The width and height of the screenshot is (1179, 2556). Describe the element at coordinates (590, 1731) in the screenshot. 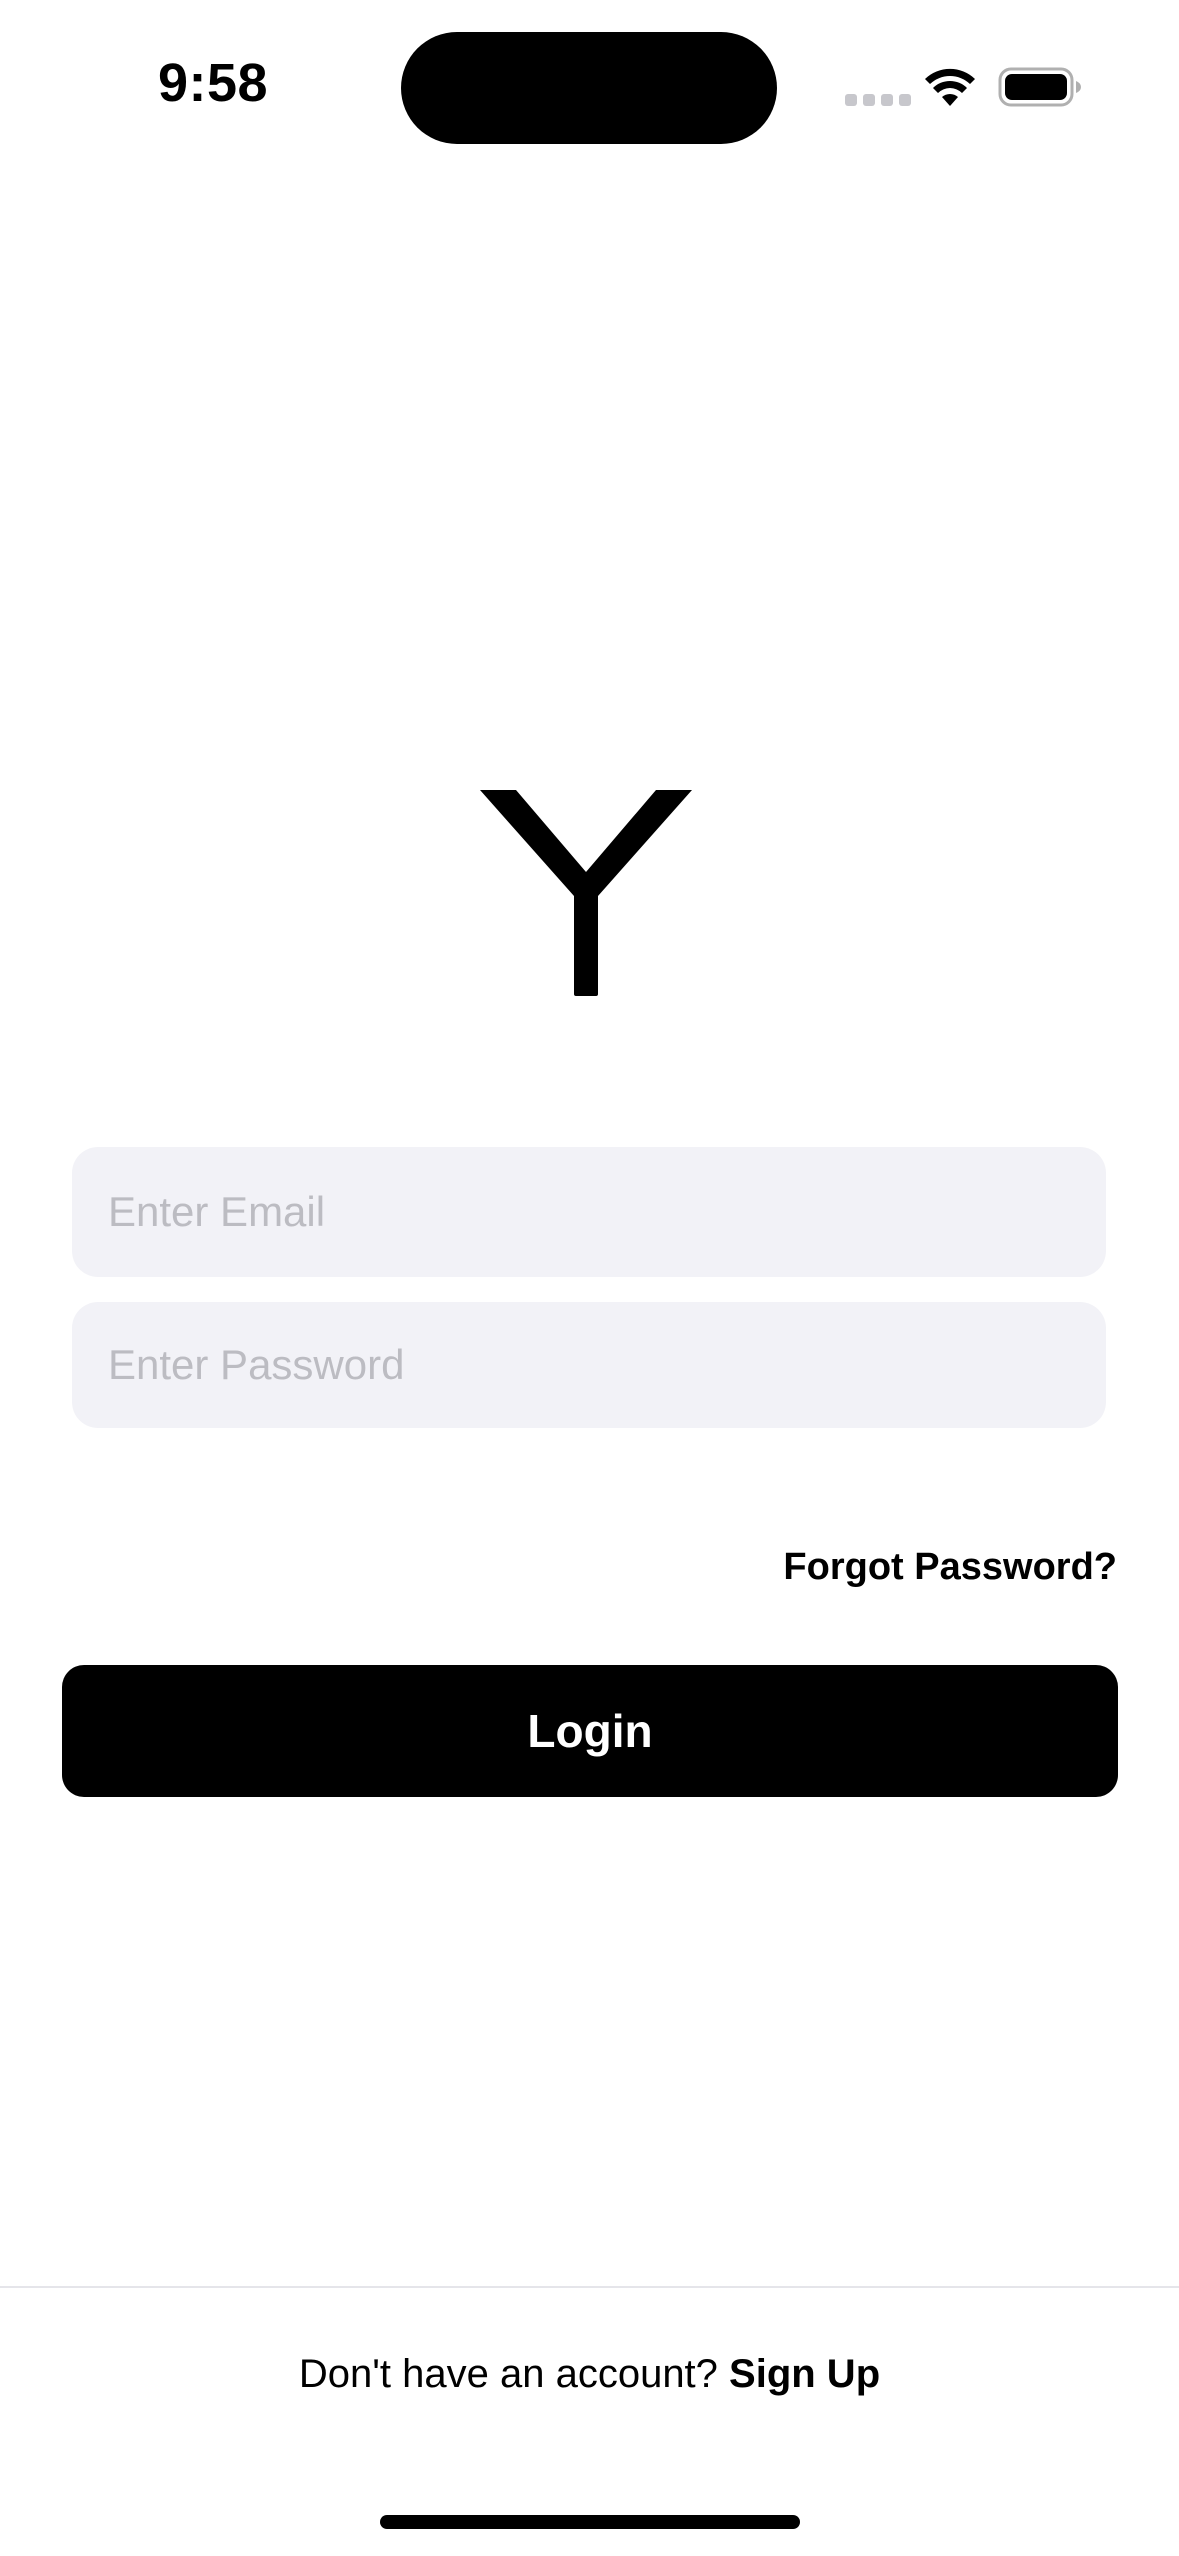

I see `login-button: Login` at that location.